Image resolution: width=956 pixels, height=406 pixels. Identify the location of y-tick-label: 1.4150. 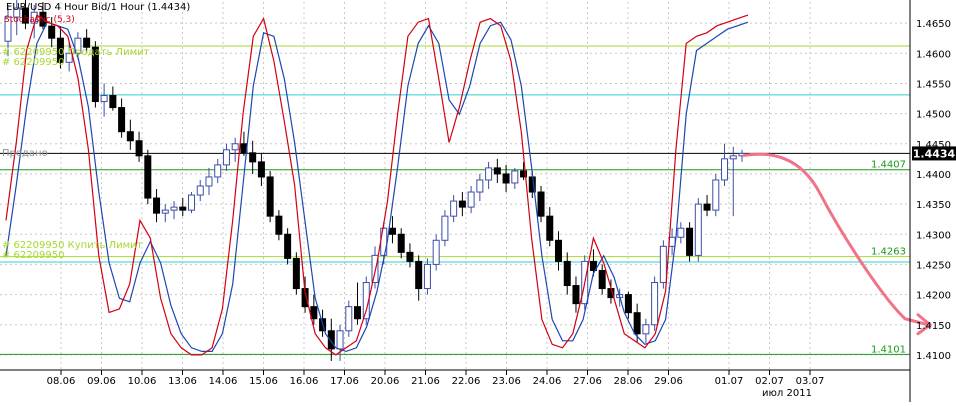
(933, 326).